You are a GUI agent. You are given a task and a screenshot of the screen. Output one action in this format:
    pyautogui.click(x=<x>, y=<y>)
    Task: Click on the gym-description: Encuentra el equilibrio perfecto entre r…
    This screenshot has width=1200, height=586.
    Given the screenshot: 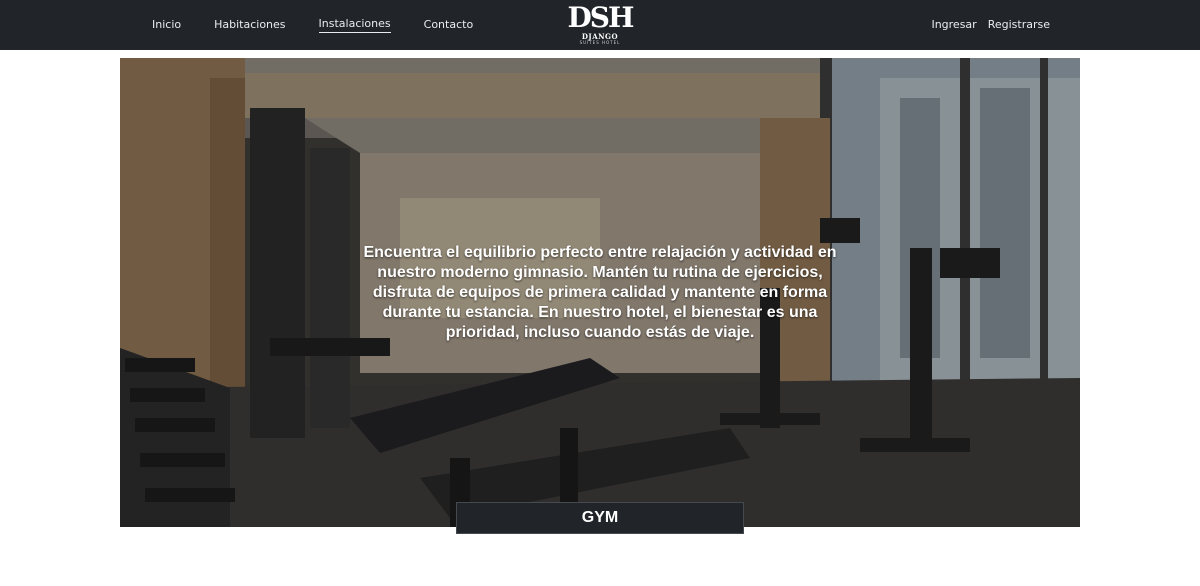 What is the action you would take?
    pyautogui.click(x=600, y=292)
    